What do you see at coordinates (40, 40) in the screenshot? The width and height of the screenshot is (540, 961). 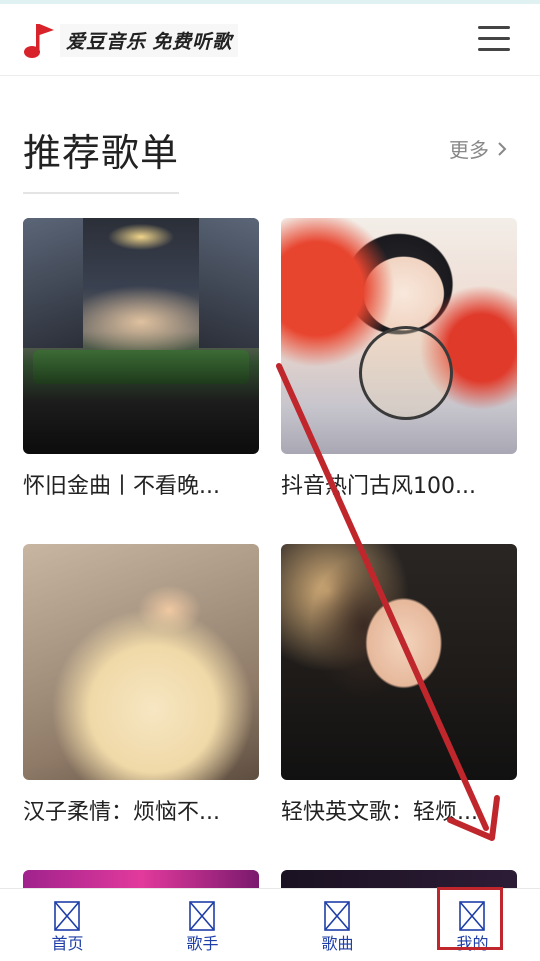 I see `music-note-flag-icon` at bounding box center [40, 40].